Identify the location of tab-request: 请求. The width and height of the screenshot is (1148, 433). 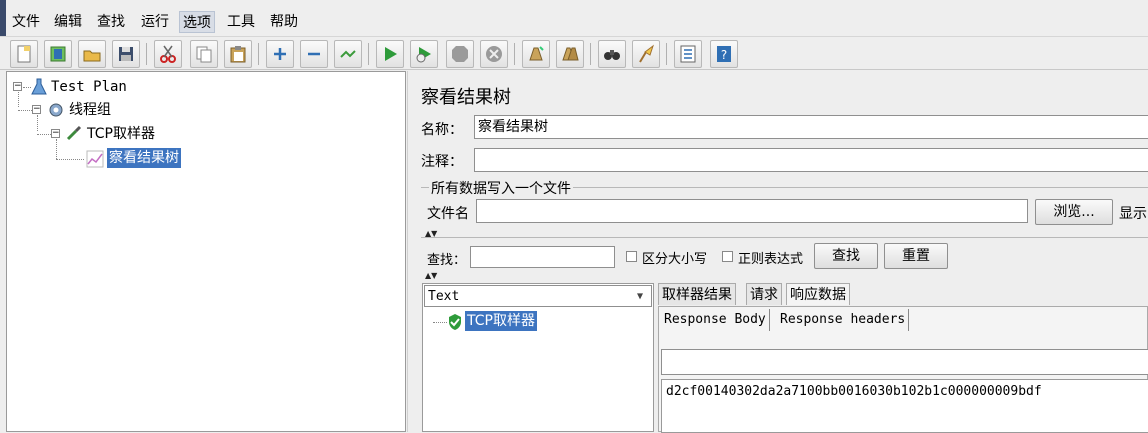
(764, 294).